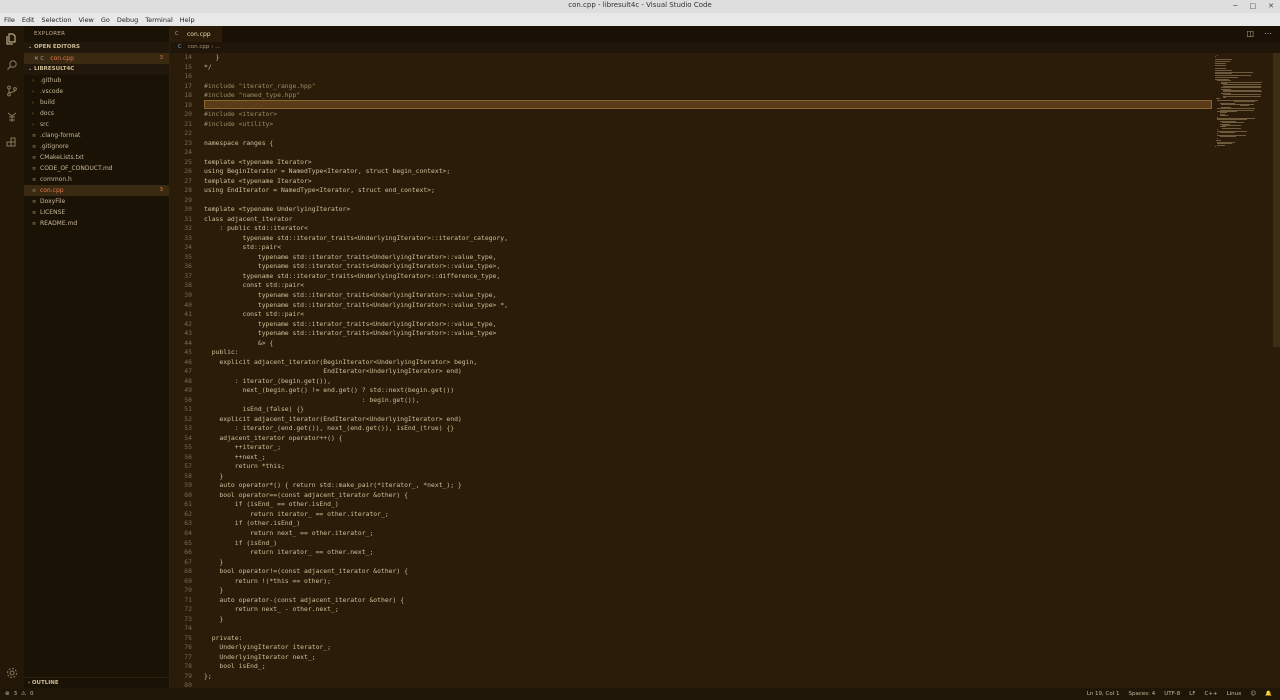 This screenshot has width=1280, height=700. I want to click on code-line: return next_ == other.iterator_;, so click(289, 533).